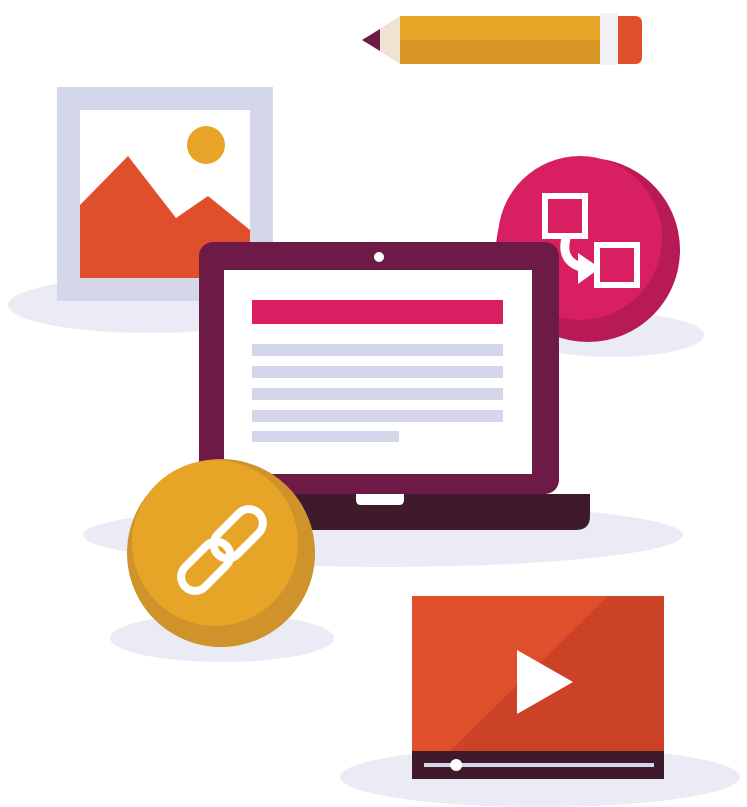 The height and width of the screenshot is (807, 747). I want to click on video-player-icon, so click(538, 687).